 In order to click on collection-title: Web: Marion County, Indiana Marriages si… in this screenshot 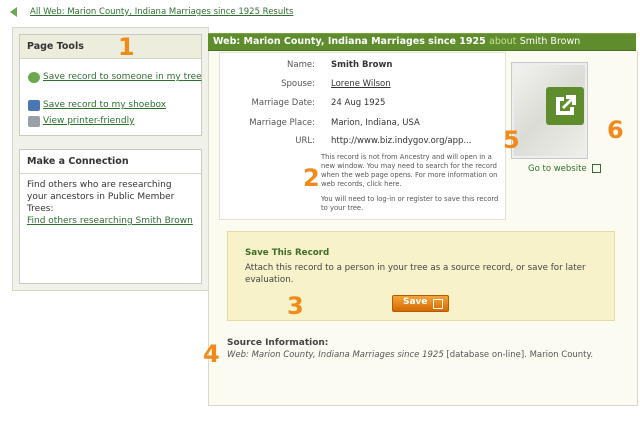, I will do `click(349, 41)`.